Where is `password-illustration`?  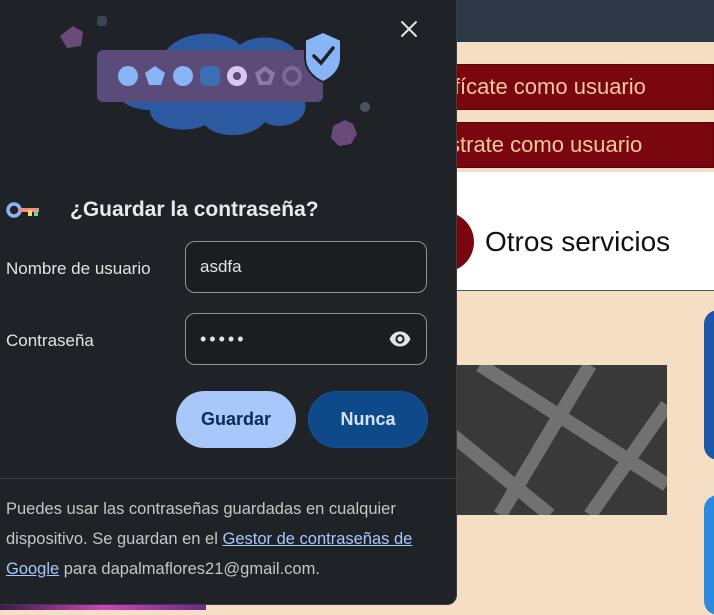
password-illustration is located at coordinates (220, 85).